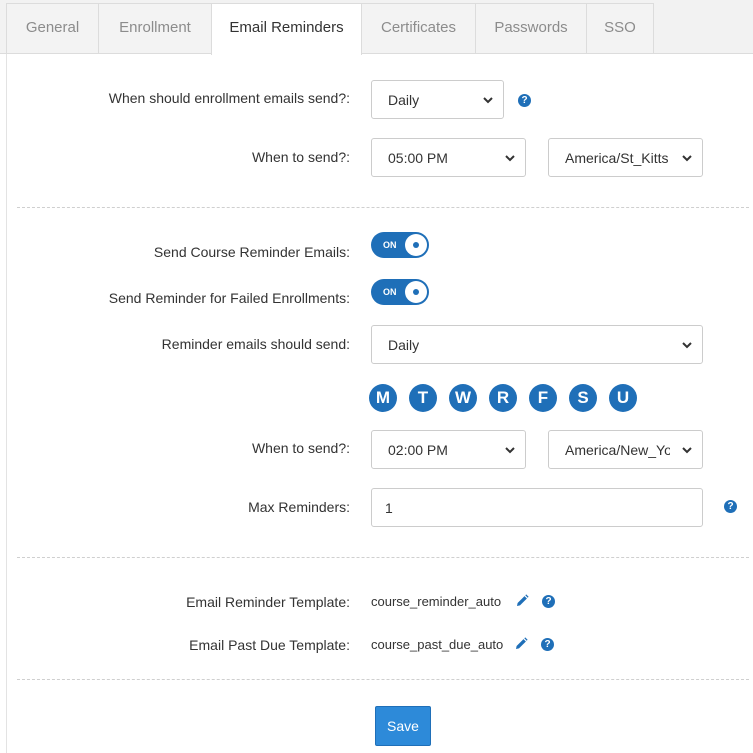  I want to click on enrollment-frequency-label: When should enrollment emails send?:, so click(229, 98).